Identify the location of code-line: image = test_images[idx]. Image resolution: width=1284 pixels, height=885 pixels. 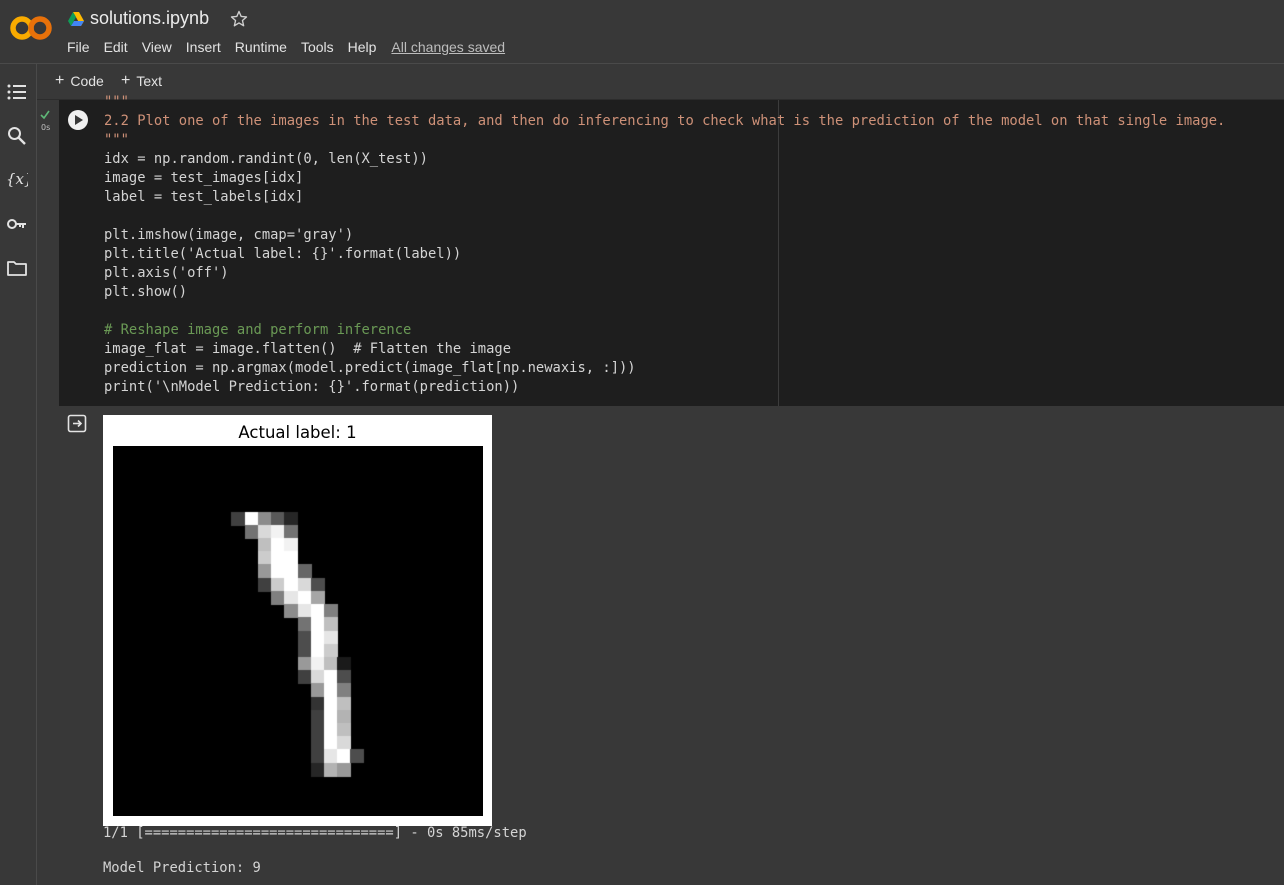
(204, 178).